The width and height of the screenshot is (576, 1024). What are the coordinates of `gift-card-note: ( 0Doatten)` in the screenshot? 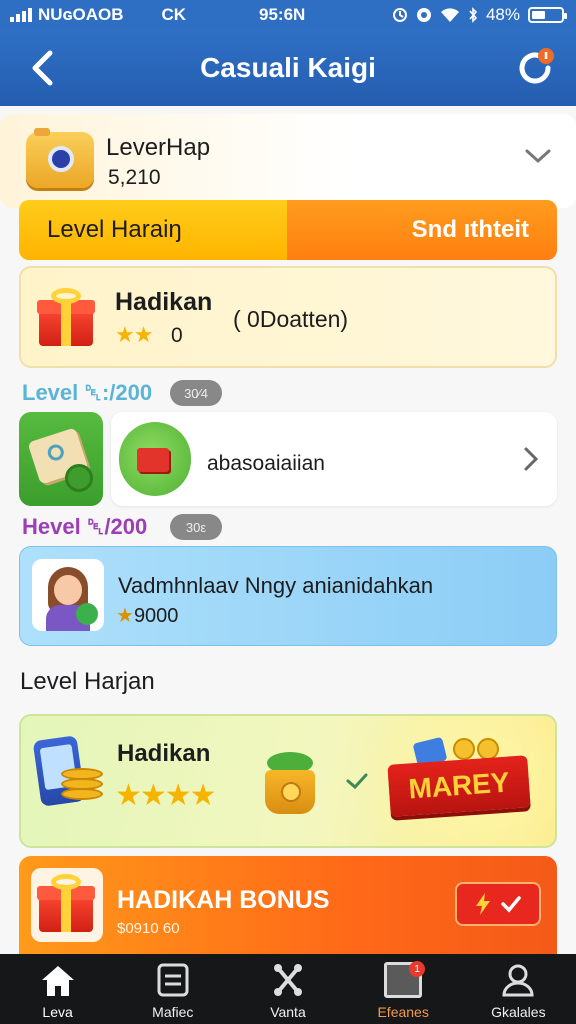 It's located at (291, 319).